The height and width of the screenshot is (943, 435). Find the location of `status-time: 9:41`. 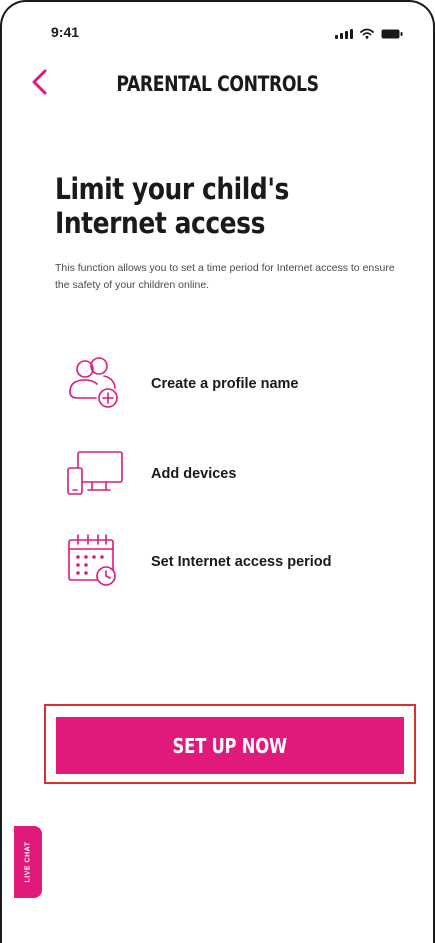

status-time: 9:41 is located at coordinates (65, 32).